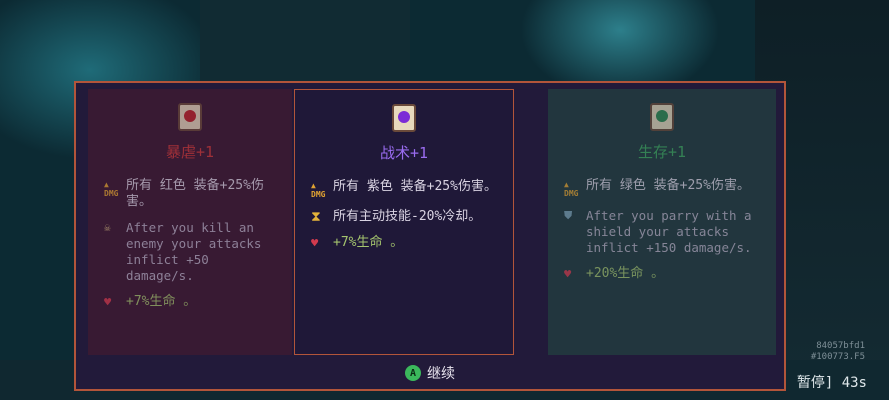  I want to click on stat-text: 所有 红色 装备+25%伤害。, so click(195, 193).